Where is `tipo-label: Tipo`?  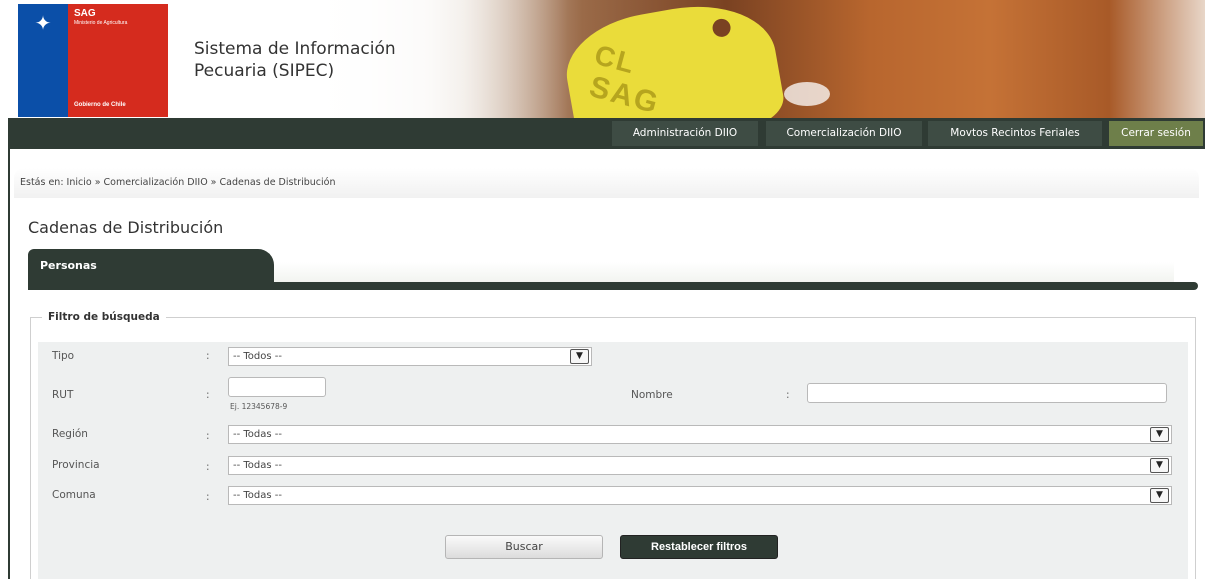 tipo-label: Tipo is located at coordinates (63, 356).